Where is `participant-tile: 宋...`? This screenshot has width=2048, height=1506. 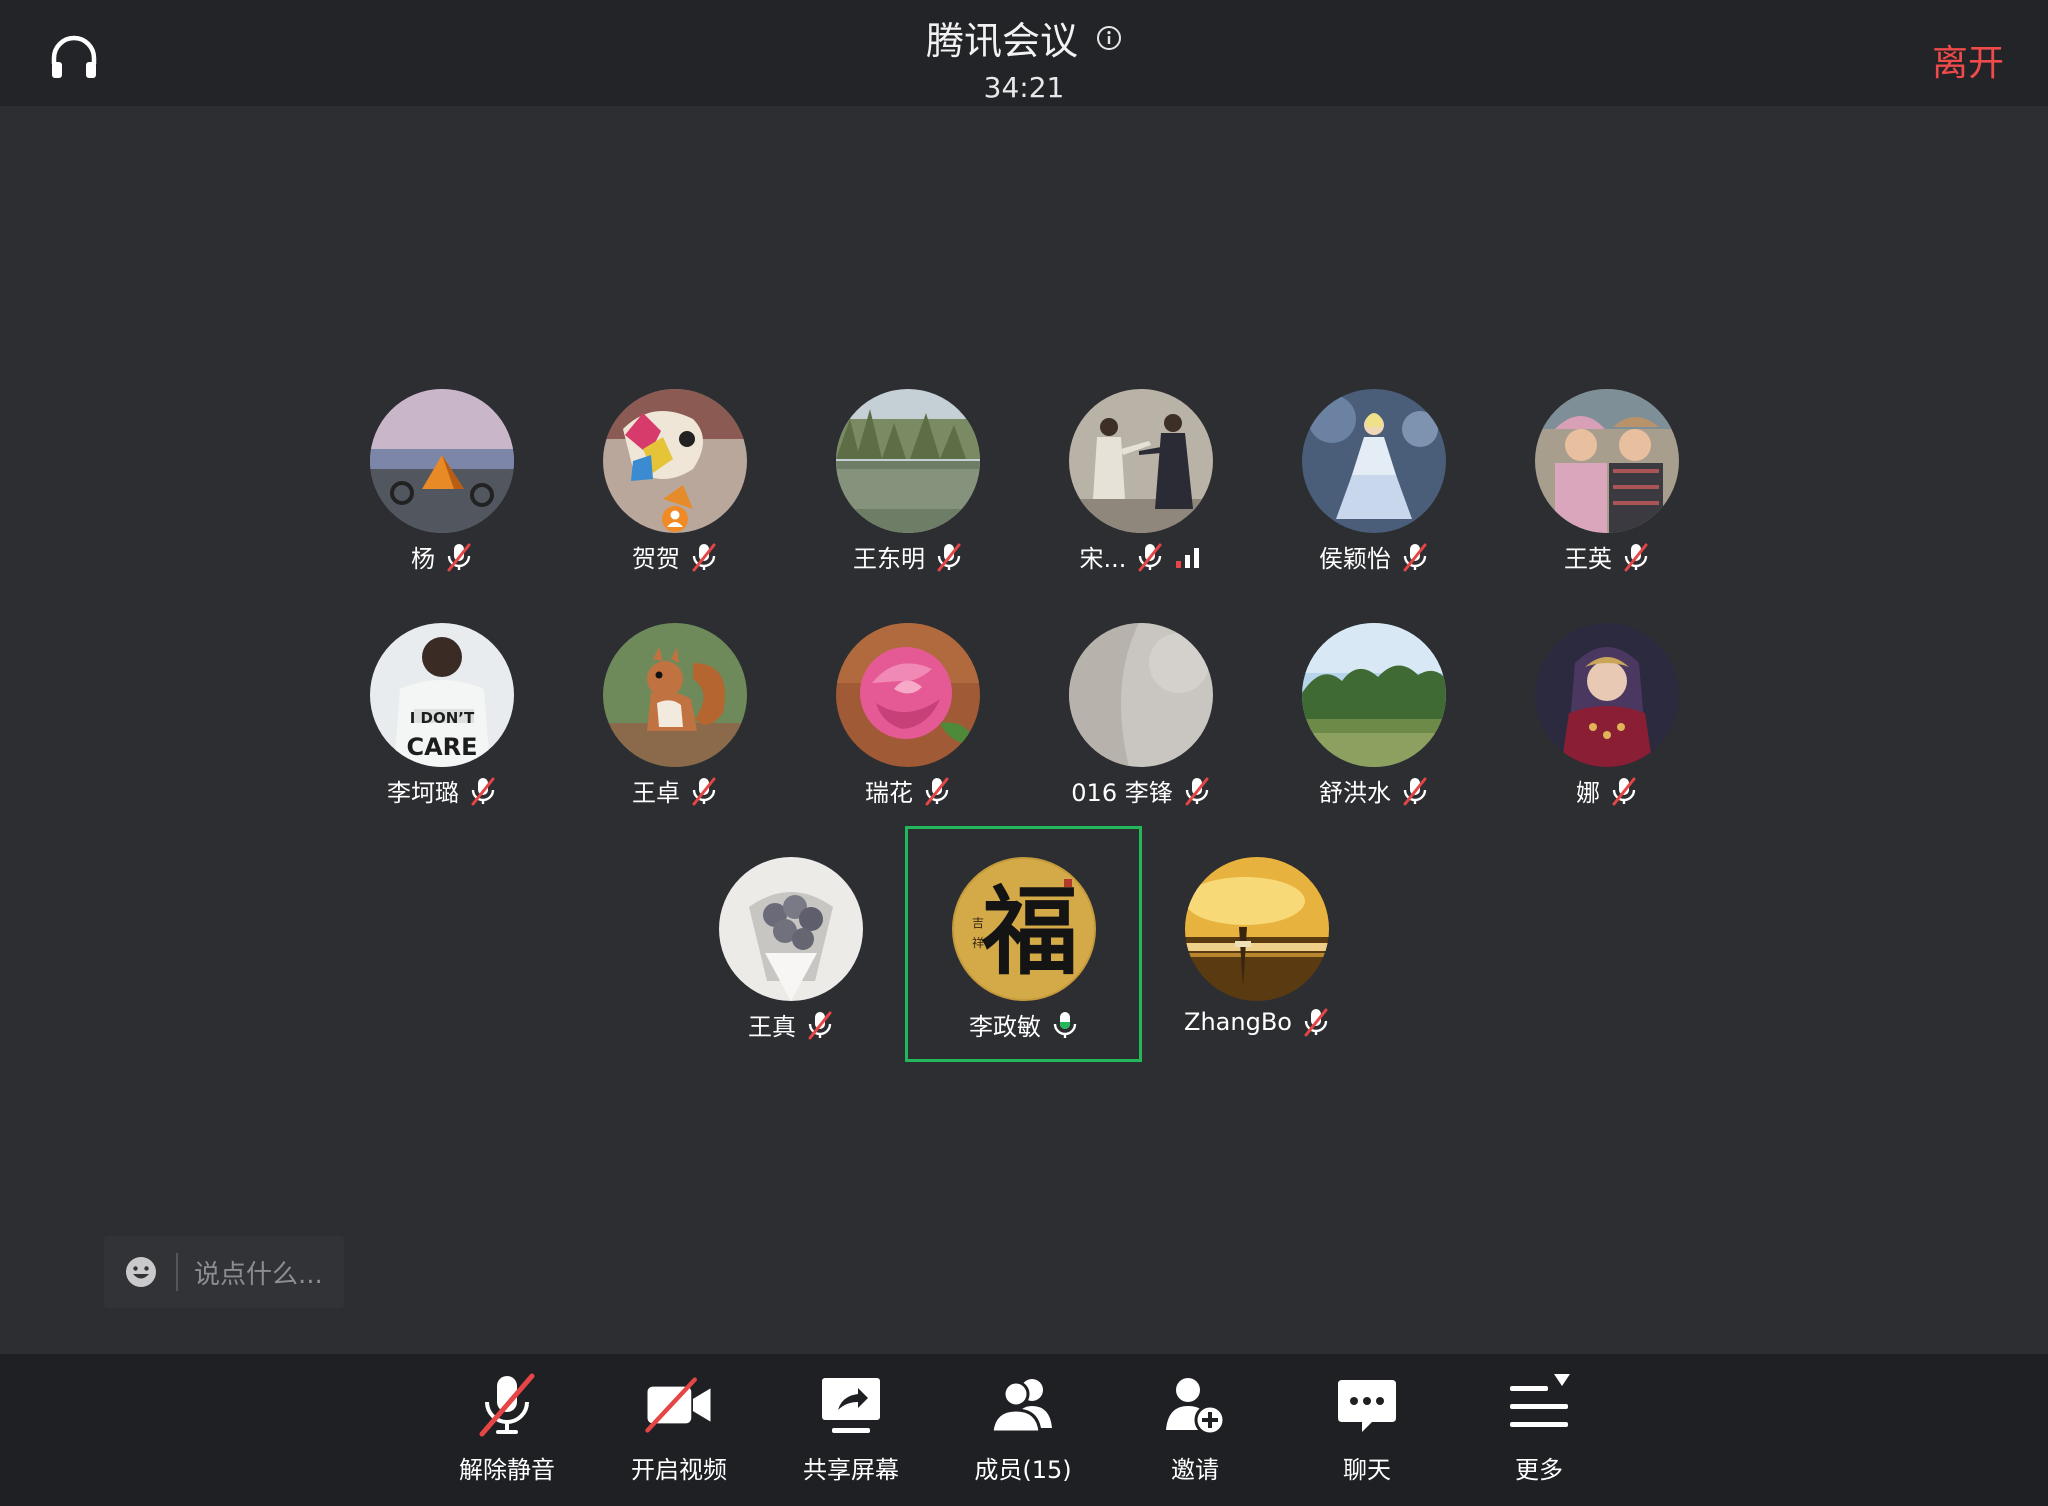
participant-tile: 宋... is located at coordinates (1141, 489).